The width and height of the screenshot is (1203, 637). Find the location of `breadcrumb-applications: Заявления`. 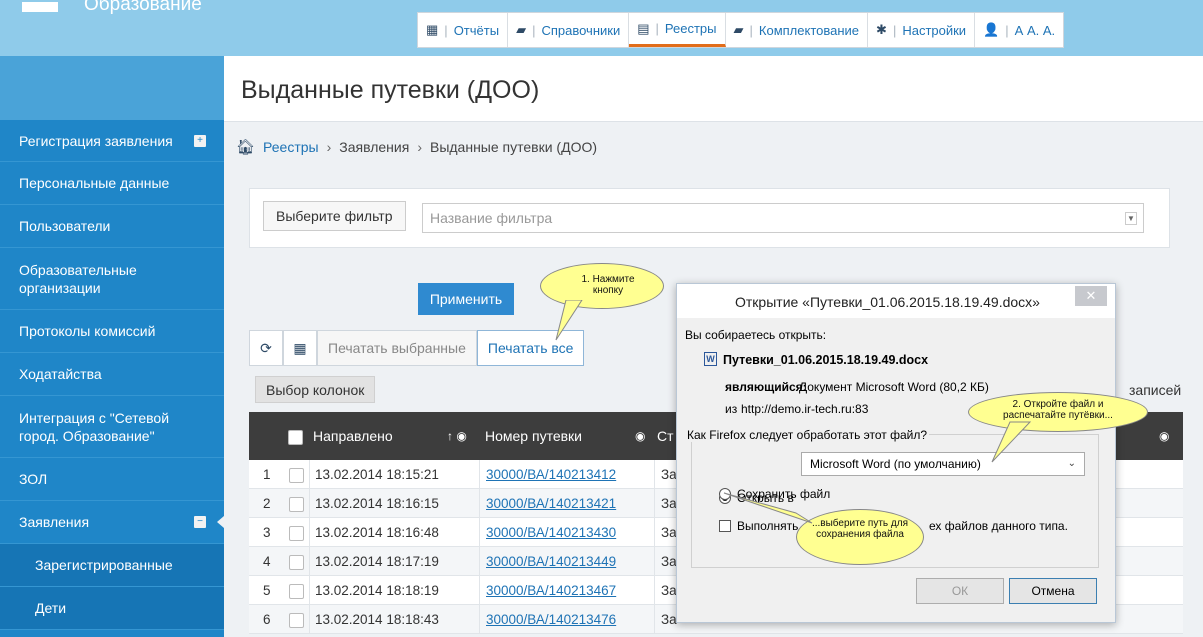

breadcrumb-applications: Заявления is located at coordinates (374, 147).